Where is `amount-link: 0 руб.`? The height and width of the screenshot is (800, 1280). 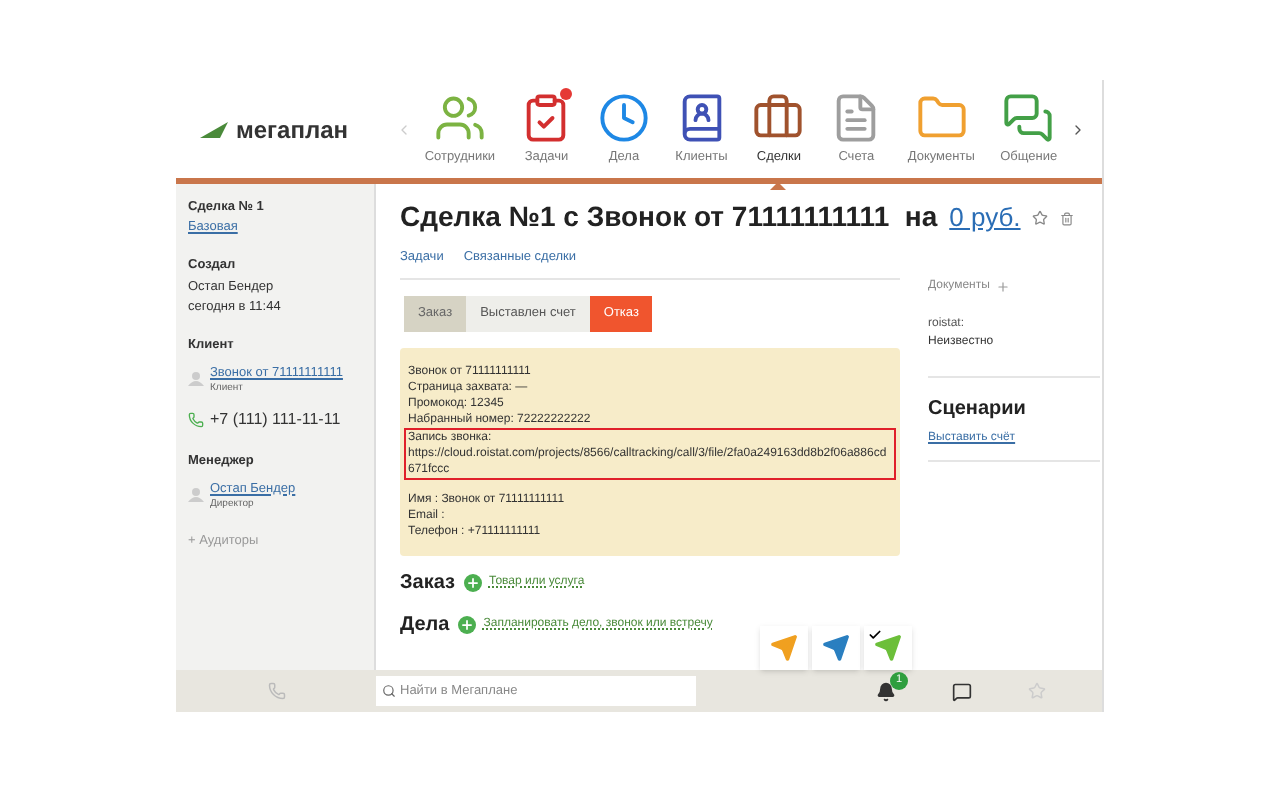
amount-link: 0 руб. is located at coordinates (985, 217).